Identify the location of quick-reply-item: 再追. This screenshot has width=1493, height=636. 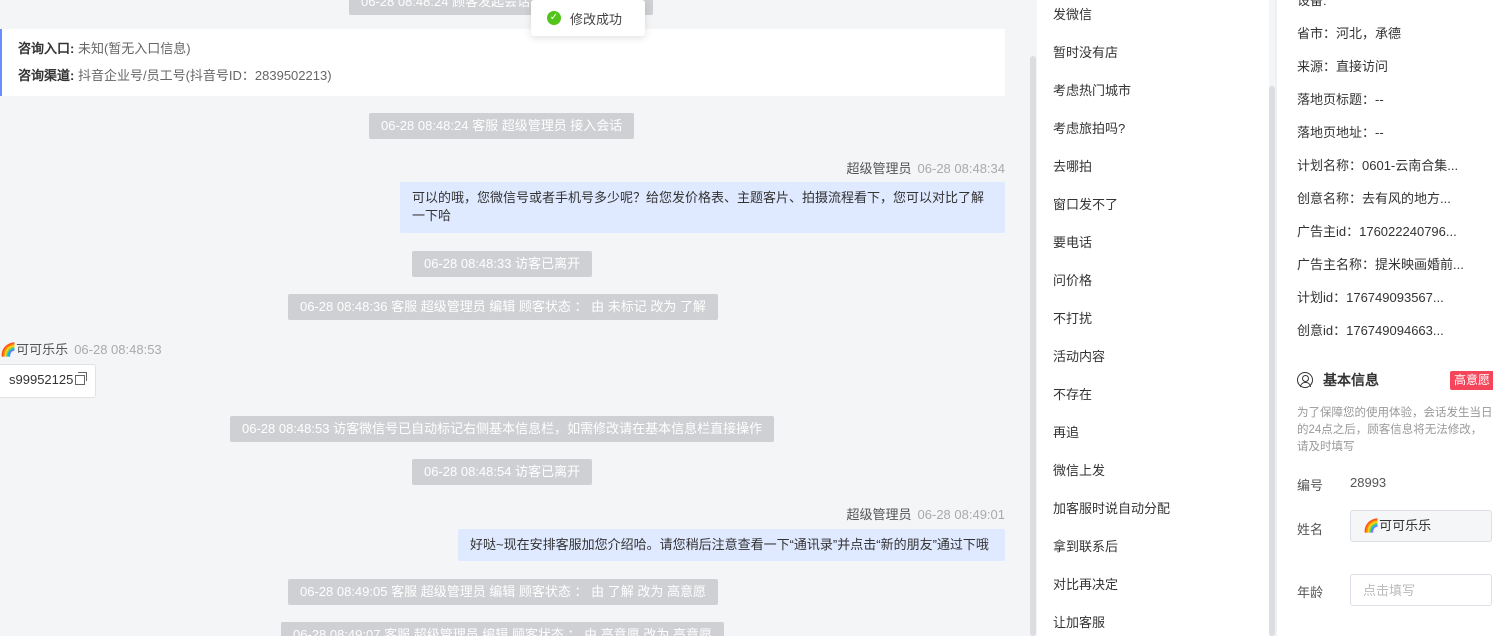
(1066, 431).